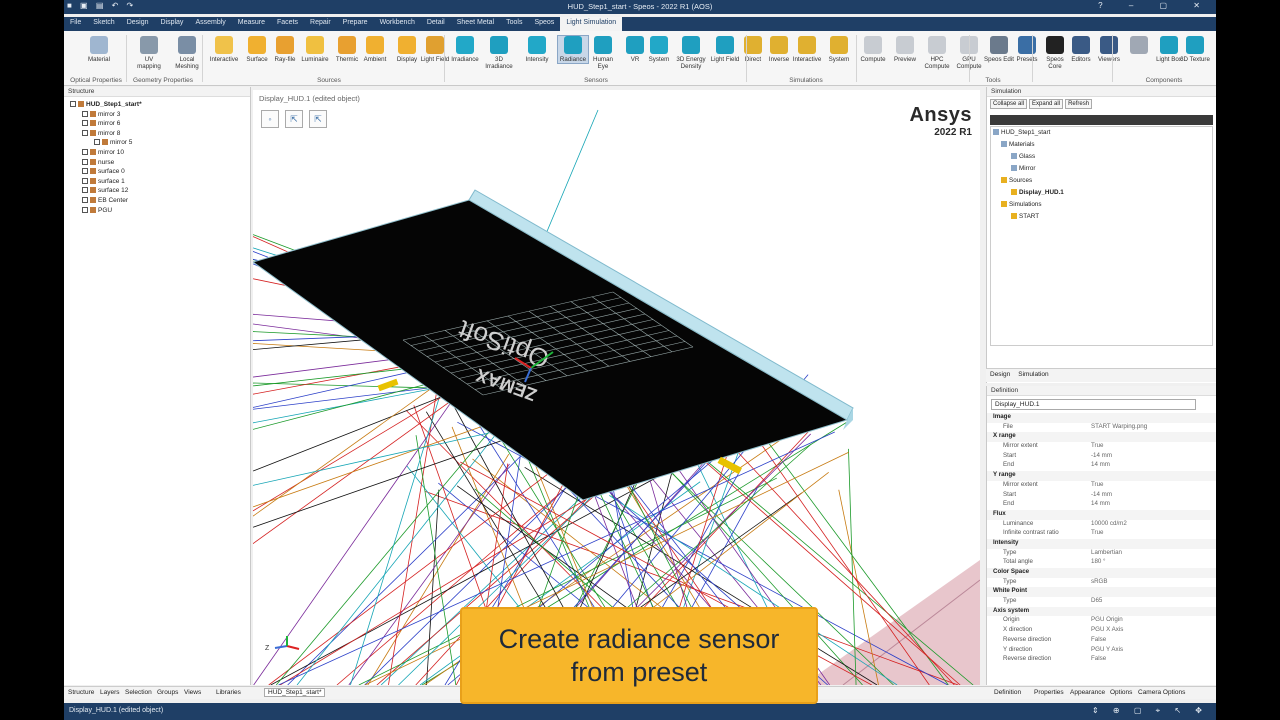  Describe the element at coordinates (75, 24) in the screenshot. I see `menu-tab-0: File` at that location.